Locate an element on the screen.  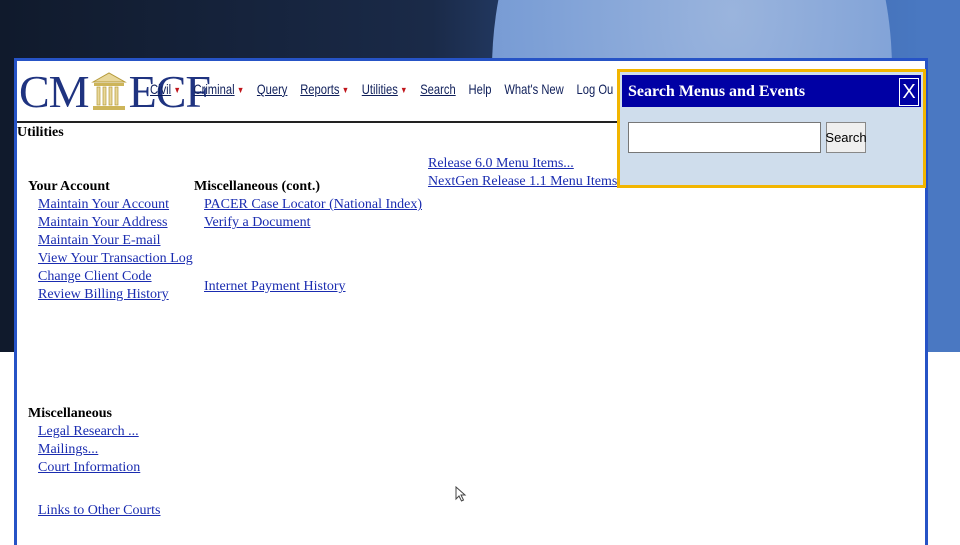
search-panel-title: Search Menus and Events is located at coordinates (717, 91).